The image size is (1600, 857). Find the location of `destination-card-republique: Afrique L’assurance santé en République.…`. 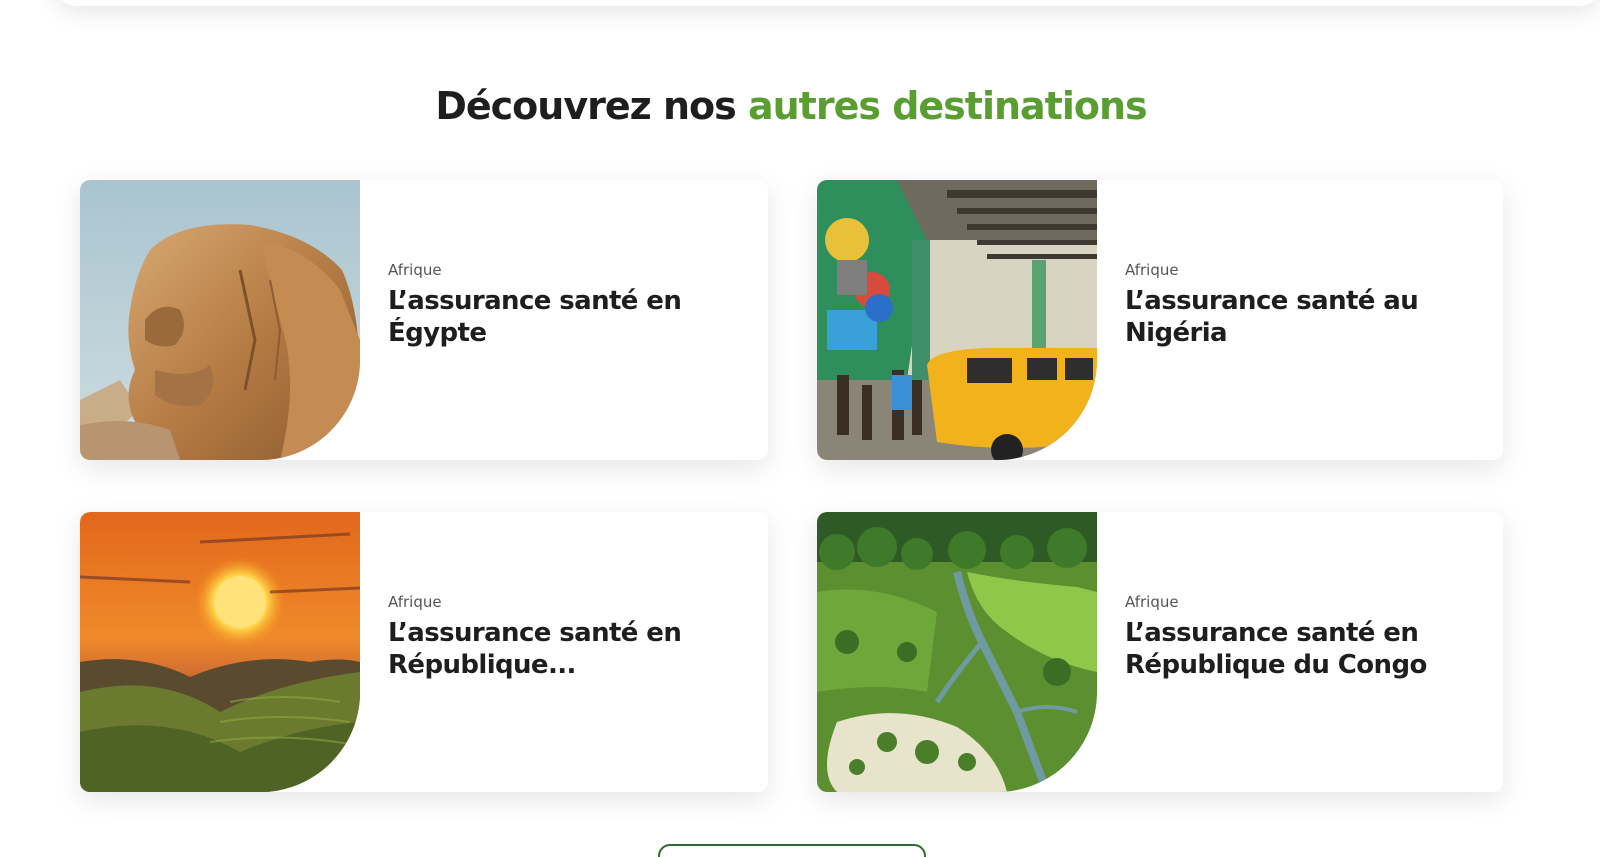

destination-card-republique: Afrique L’assurance santé en République.… is located at coordinates (424, 652).